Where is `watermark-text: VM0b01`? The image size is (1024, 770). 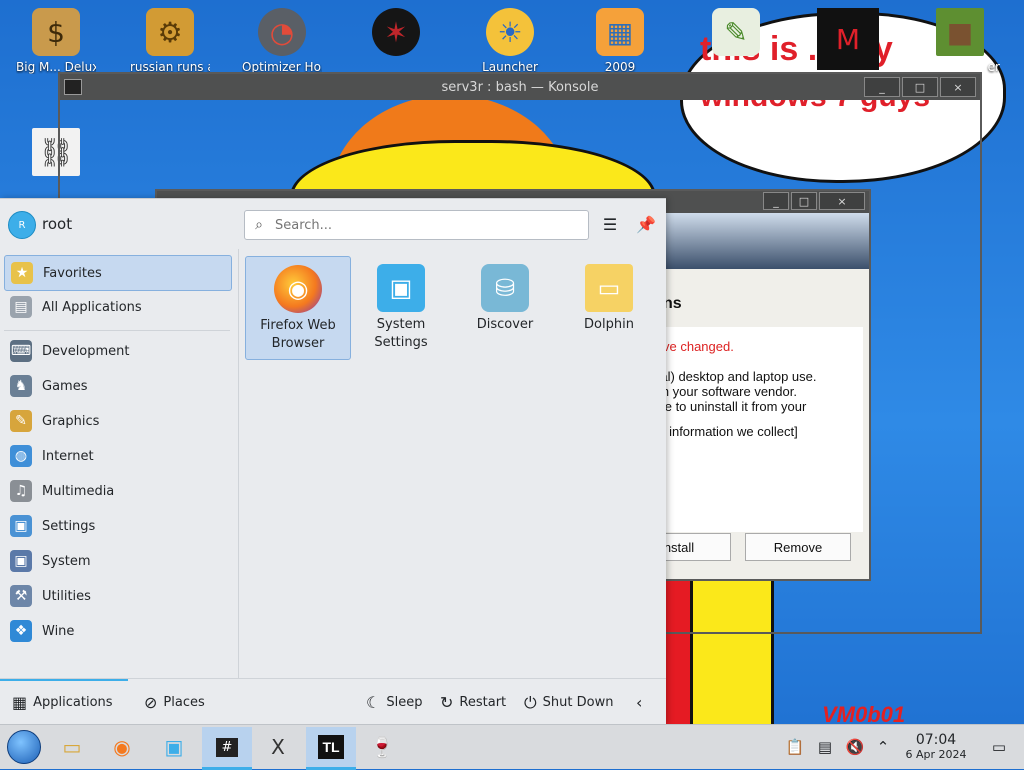 watermark-text: VM0b01 is located at coordinates (864, 713).